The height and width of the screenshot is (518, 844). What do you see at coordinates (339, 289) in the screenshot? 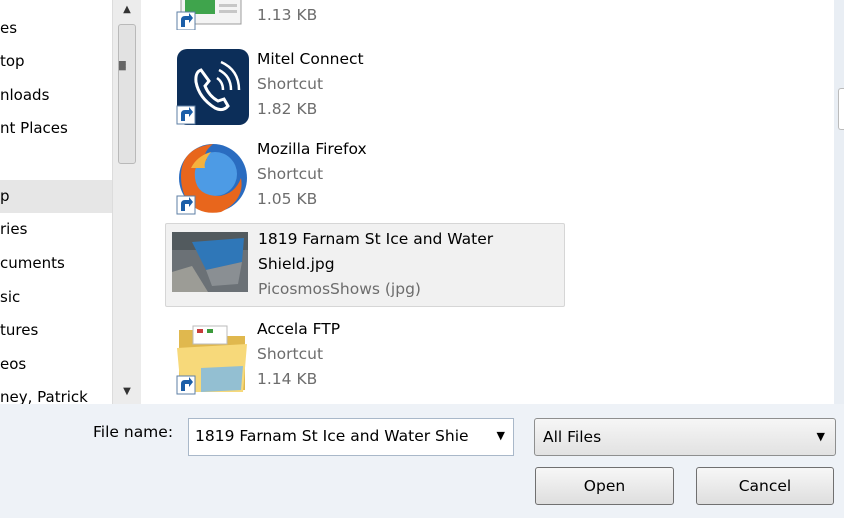
I see `file-type: PicosmosShows (jpg)` at bounding box center [339, 289].